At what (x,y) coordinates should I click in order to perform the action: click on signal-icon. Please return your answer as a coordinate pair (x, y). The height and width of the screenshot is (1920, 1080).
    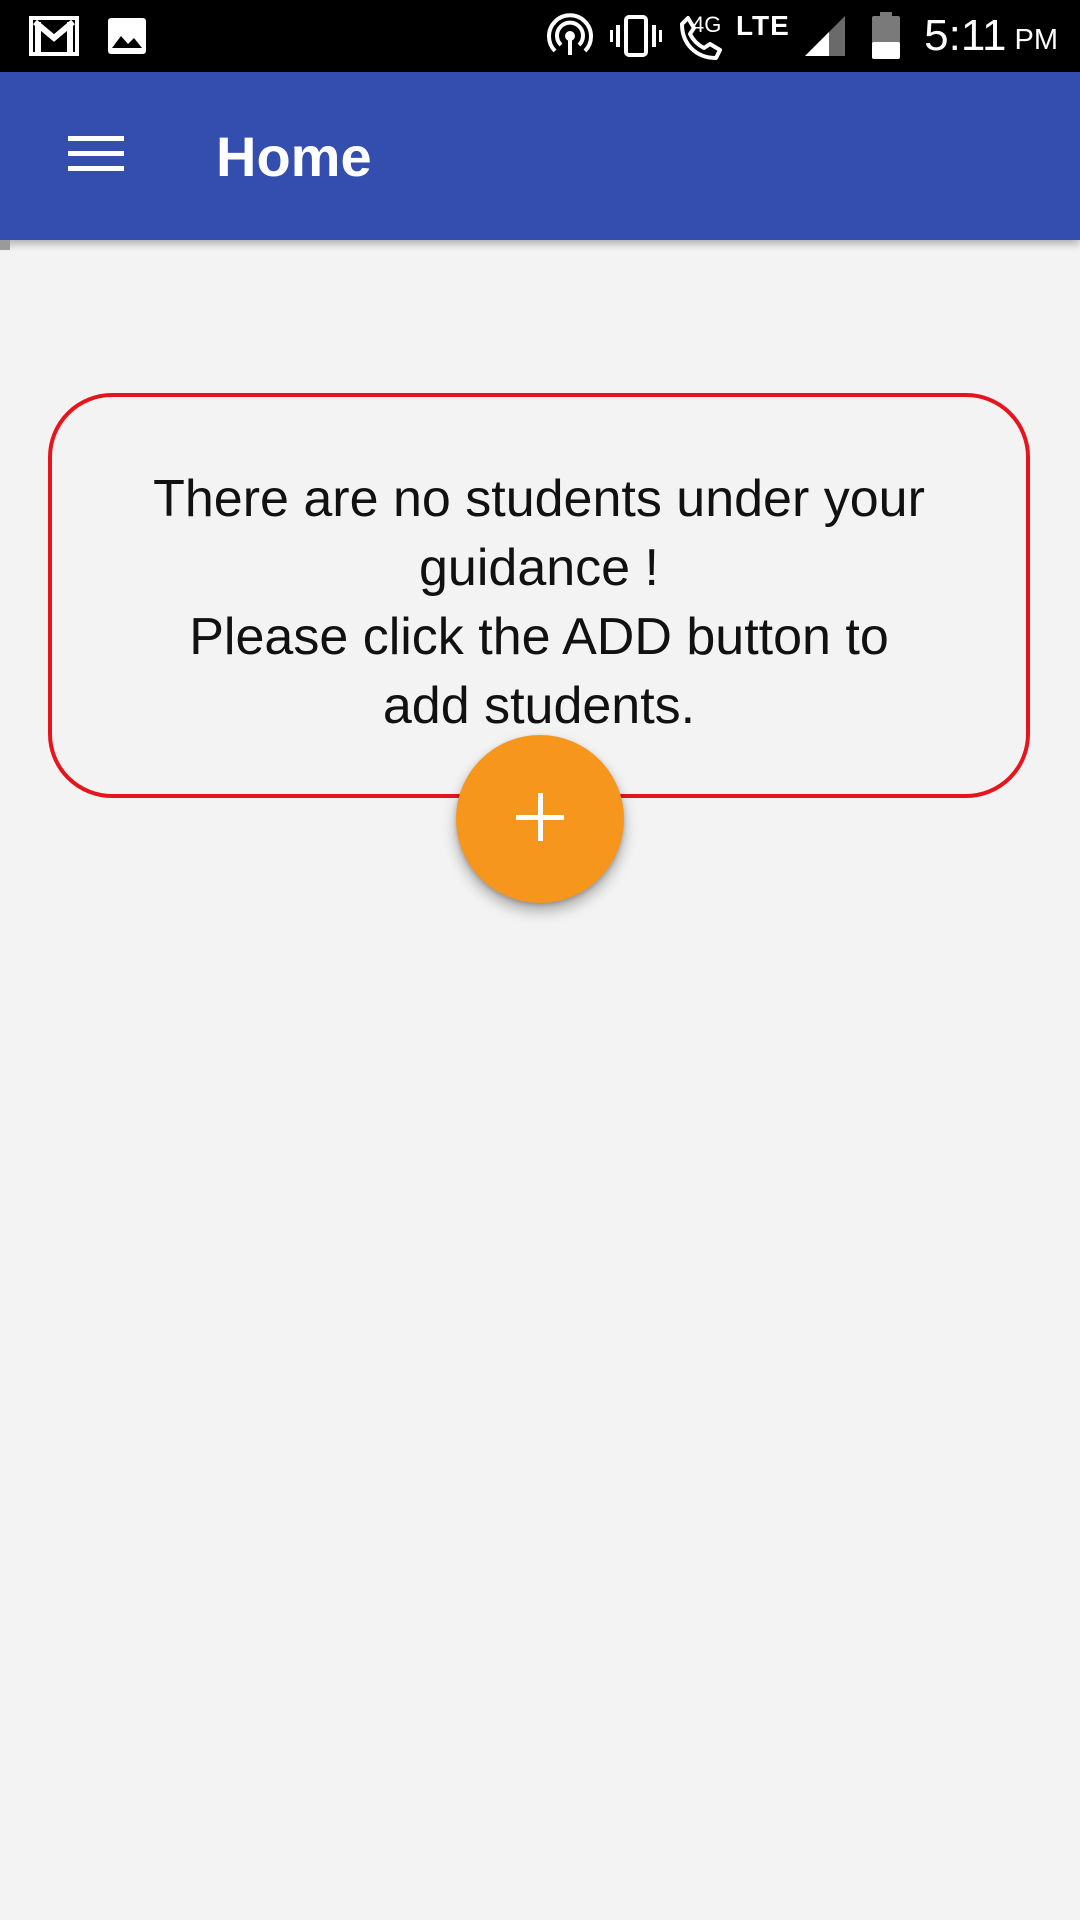
    Looking at the image, I should click on (825, 36).